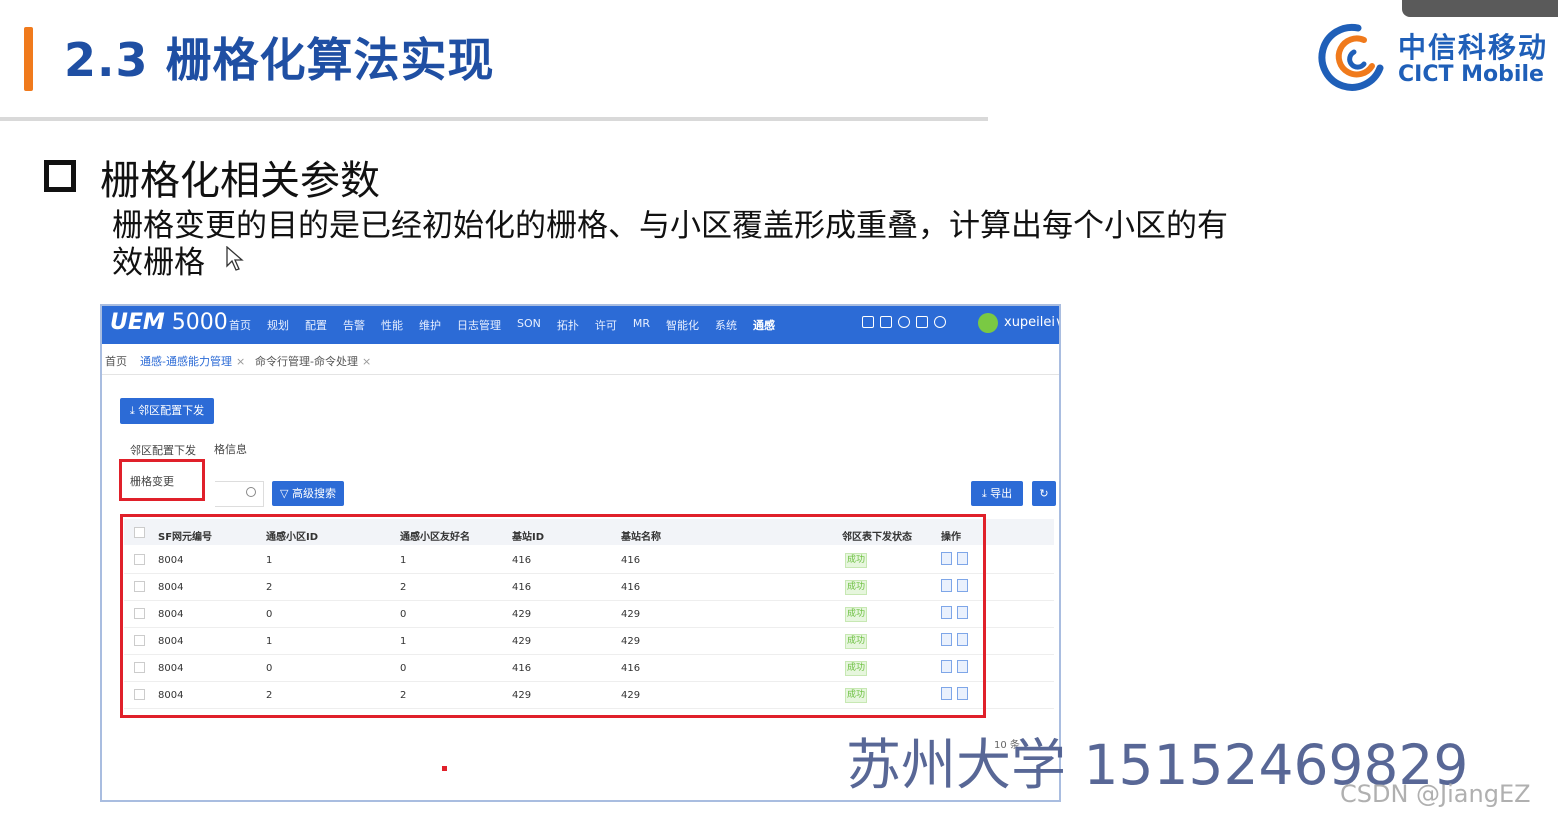 This screenshot has height=824, width=1558. I want to click on user-menu: xupeilei∨, so click(1031, 322).